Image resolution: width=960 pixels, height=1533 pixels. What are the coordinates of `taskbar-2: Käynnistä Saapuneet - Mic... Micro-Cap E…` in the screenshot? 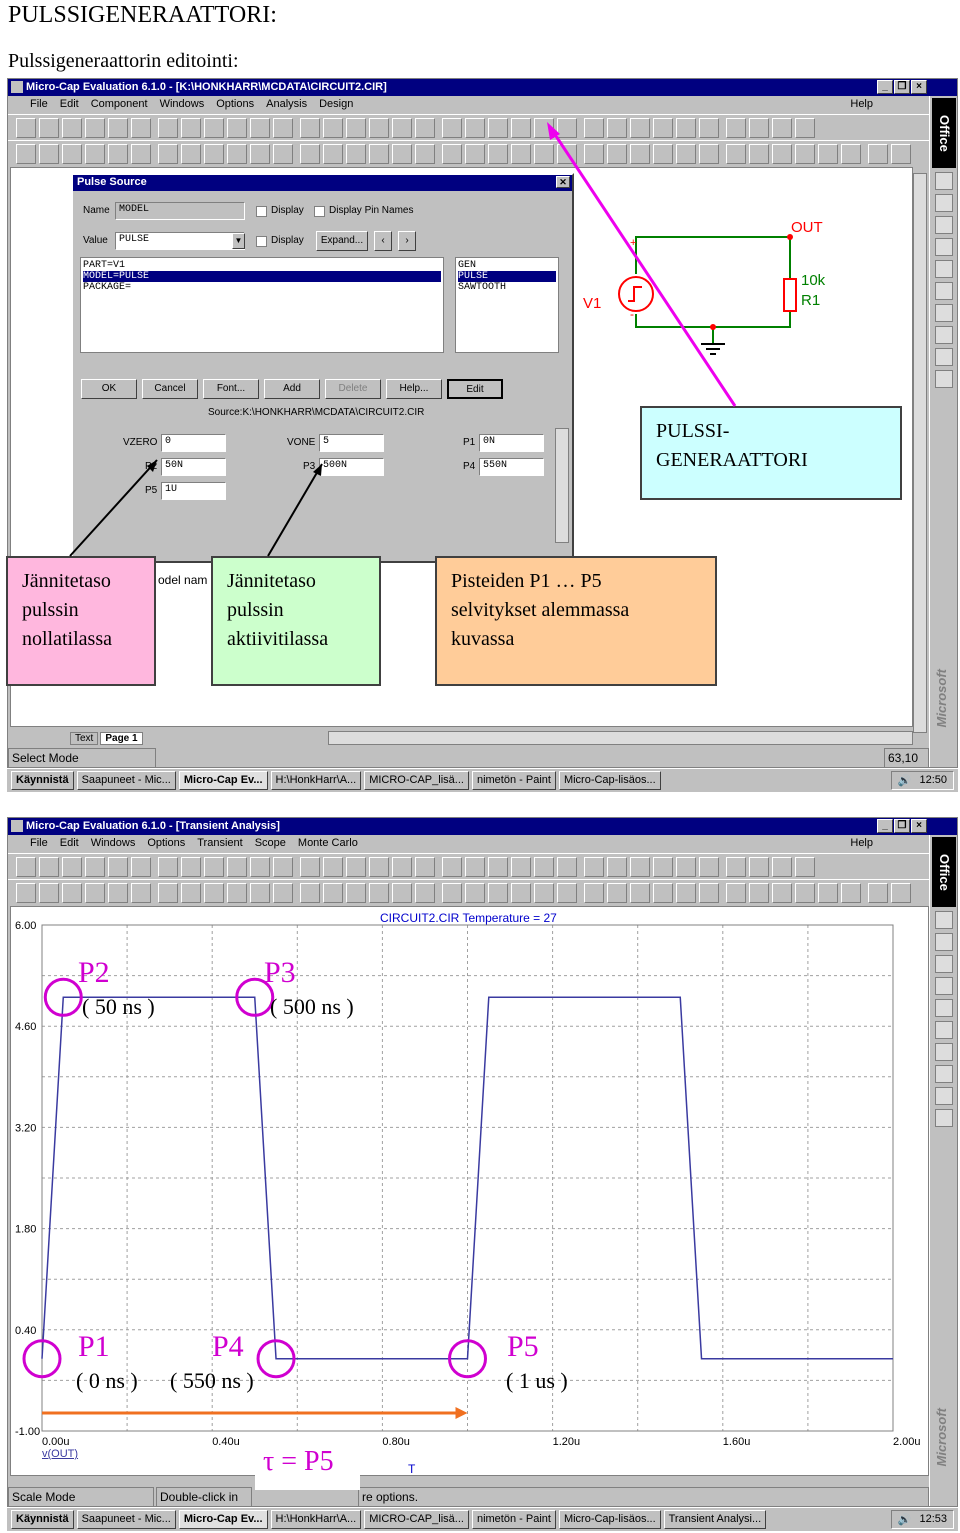 It's located at (482, 1519).